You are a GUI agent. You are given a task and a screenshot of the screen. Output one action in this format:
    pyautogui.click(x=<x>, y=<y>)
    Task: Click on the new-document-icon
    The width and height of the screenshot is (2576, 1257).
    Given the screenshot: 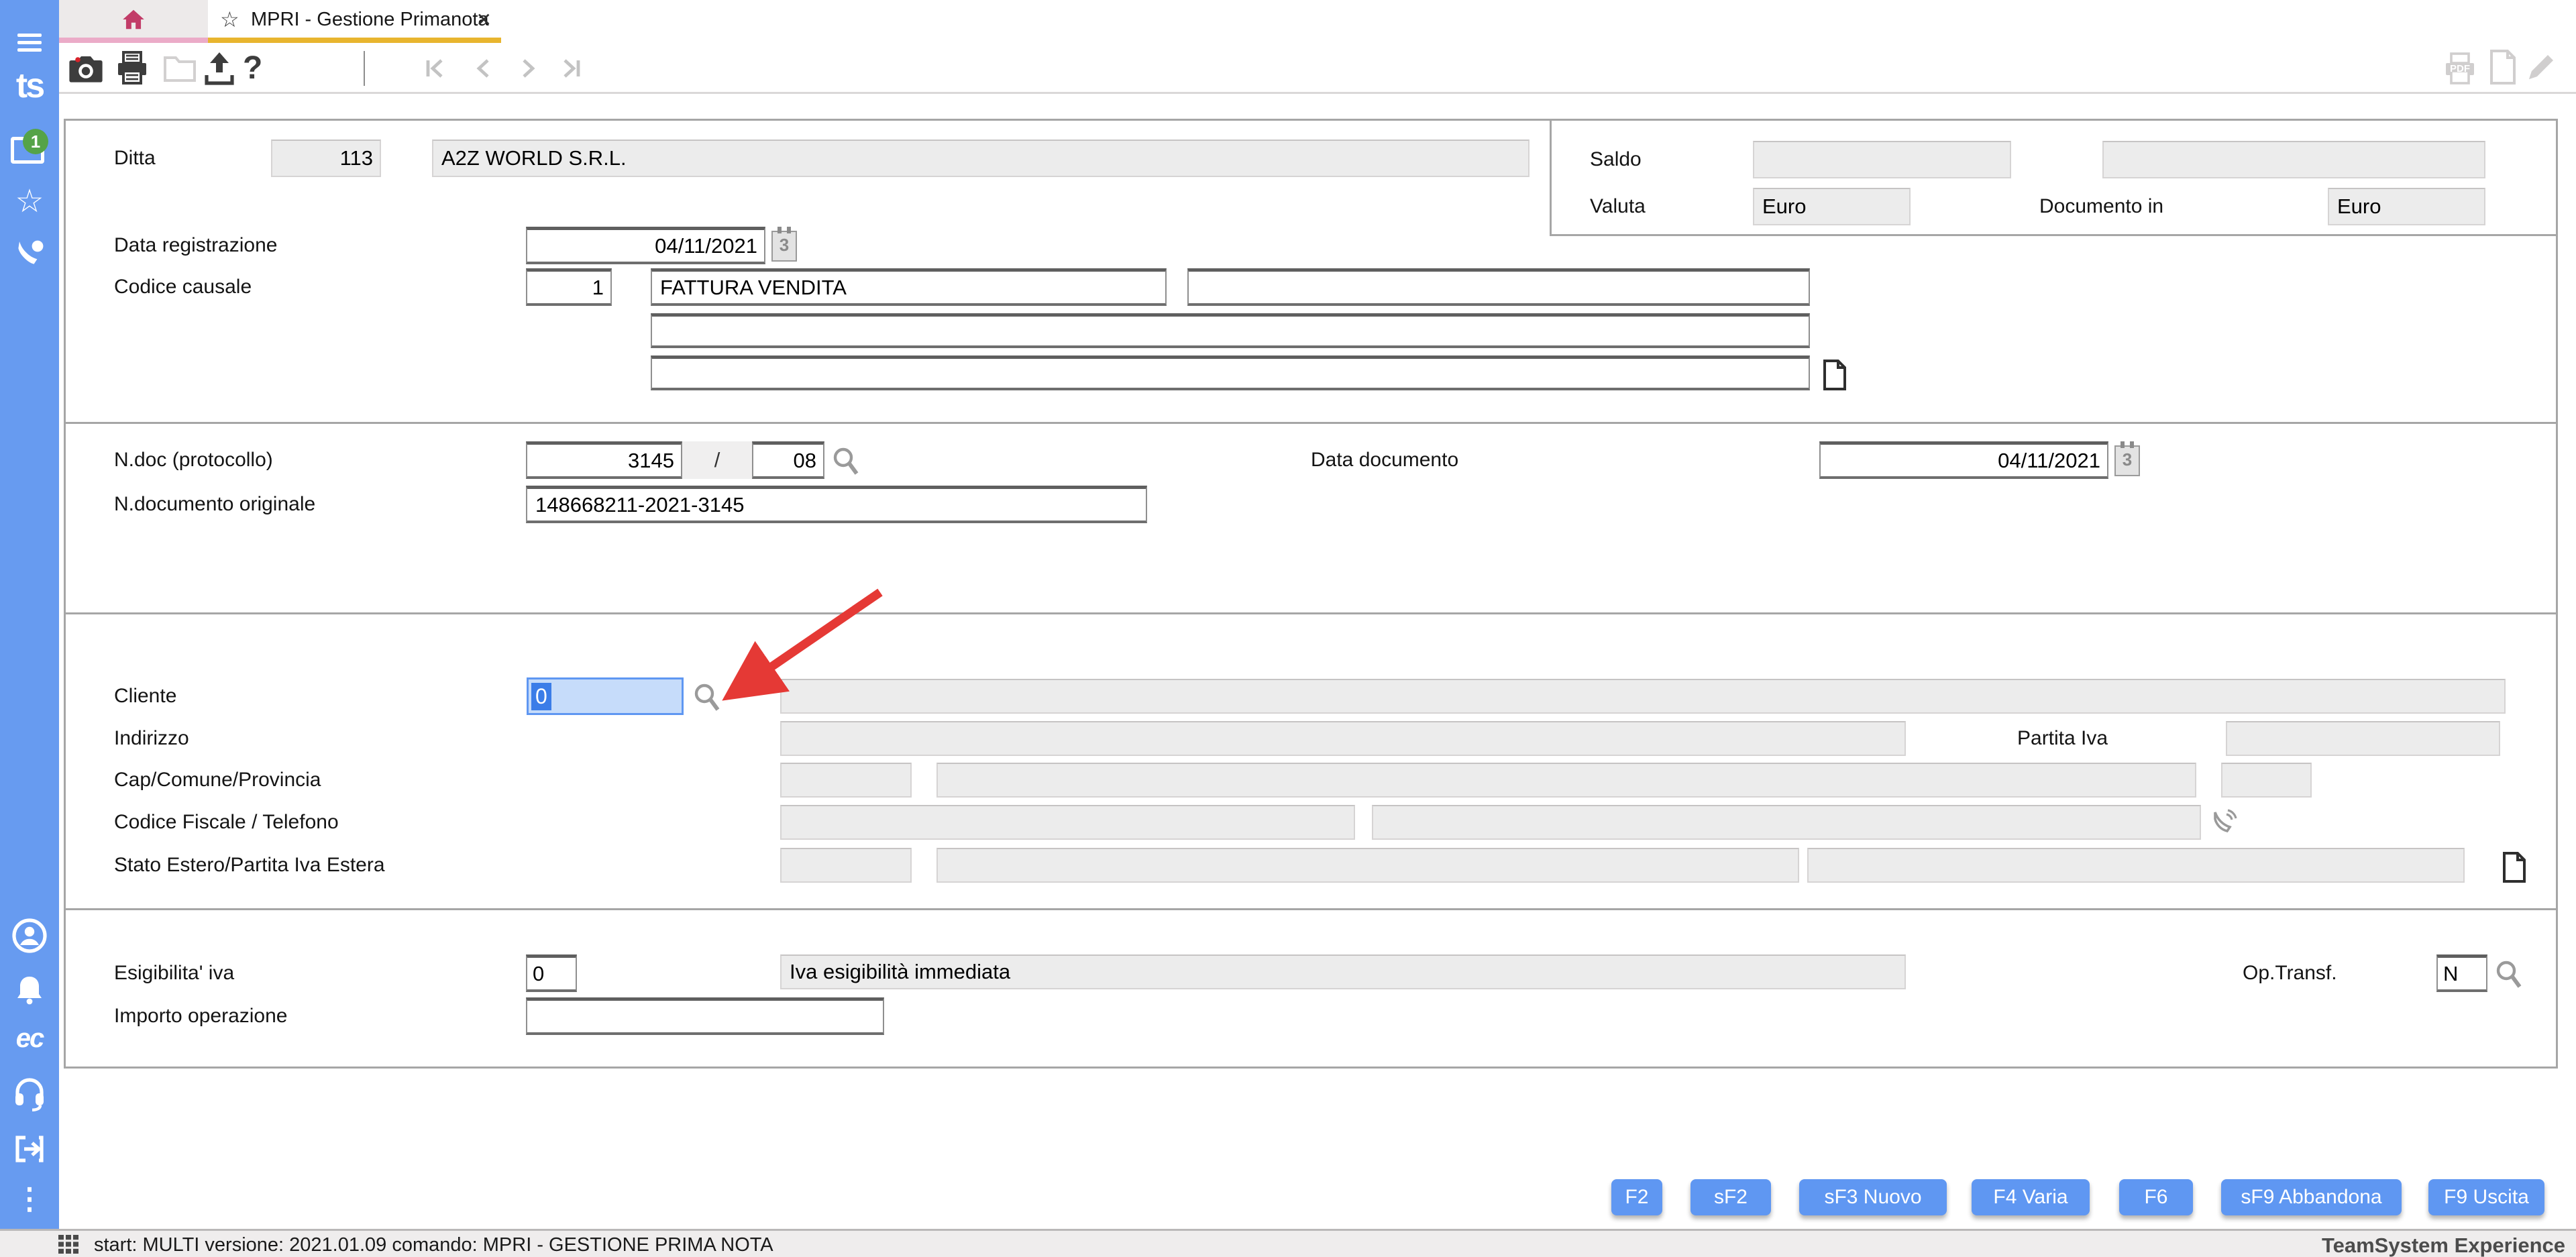 What is the action you would take?
    pyautogui.click(x=2502, y=67)
    